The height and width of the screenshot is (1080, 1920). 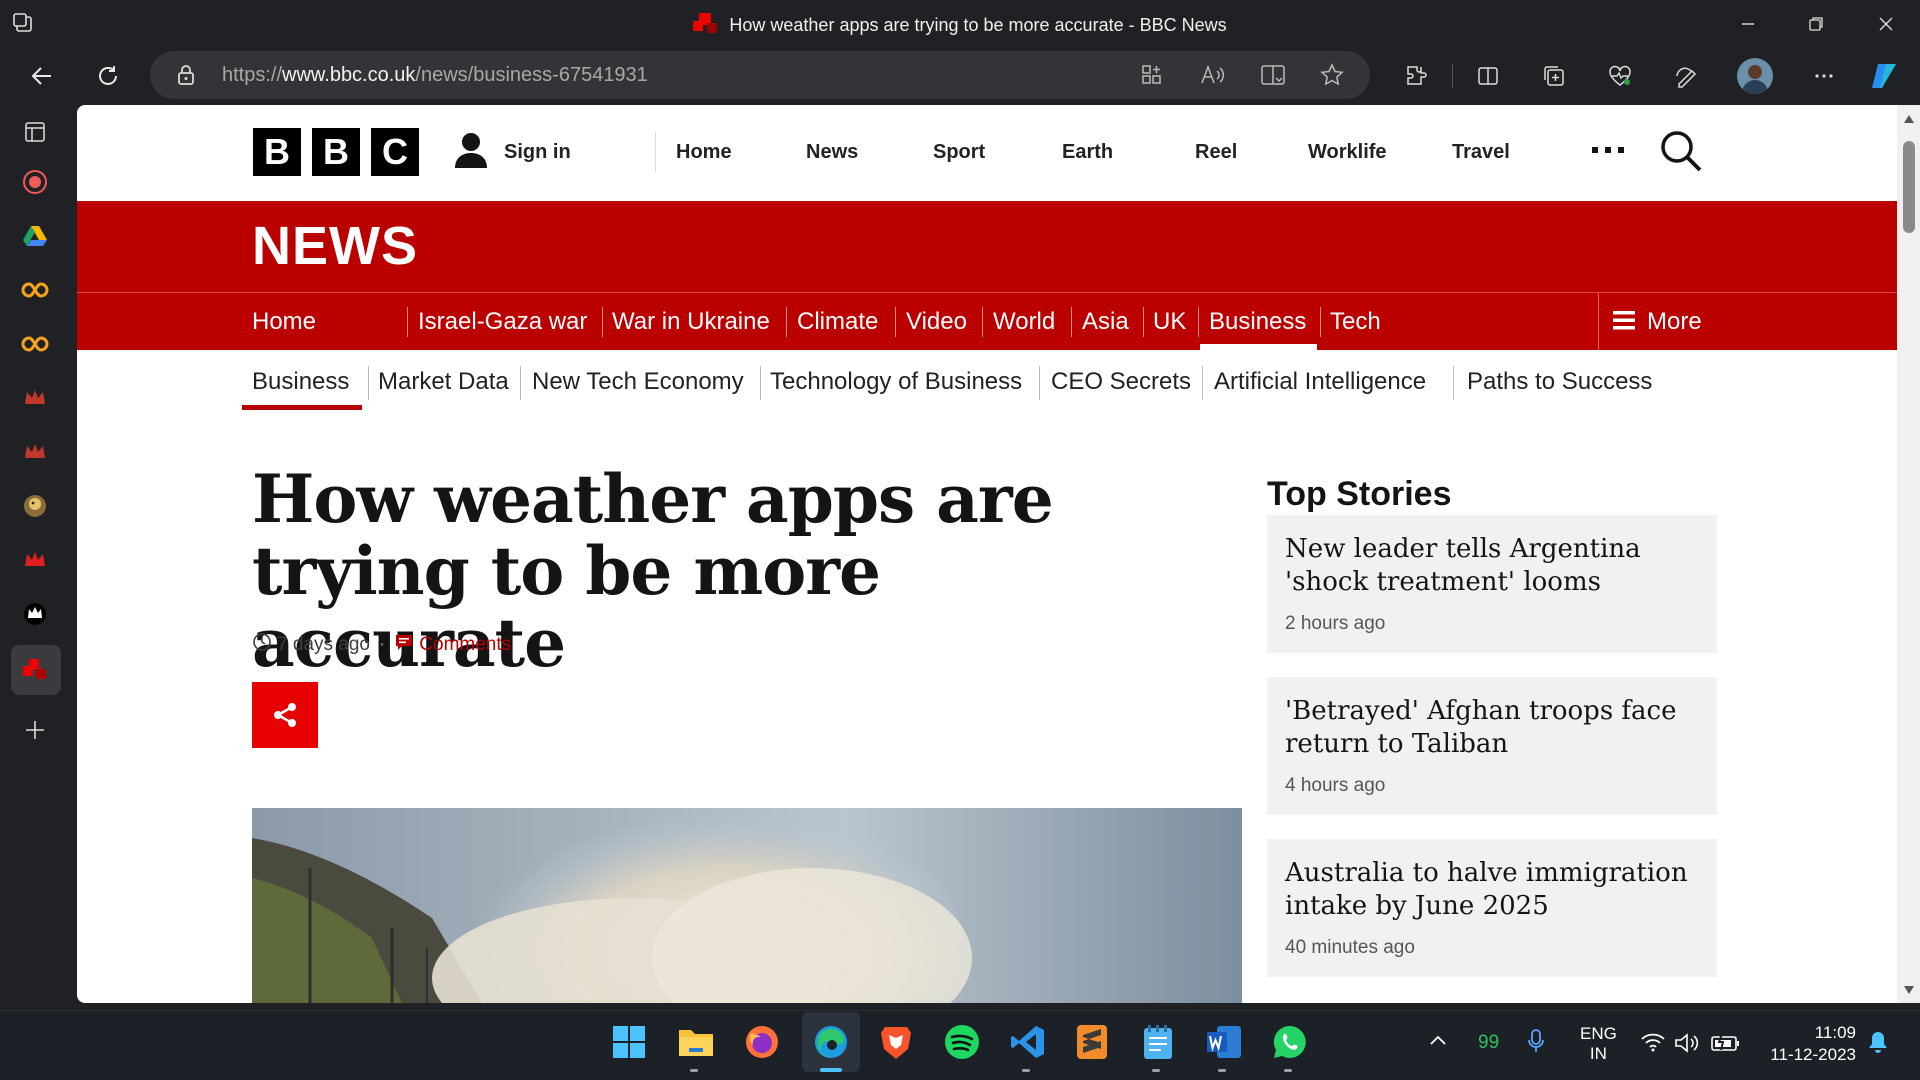 I want to click on section-home: Home, so click(x=284, y=321).